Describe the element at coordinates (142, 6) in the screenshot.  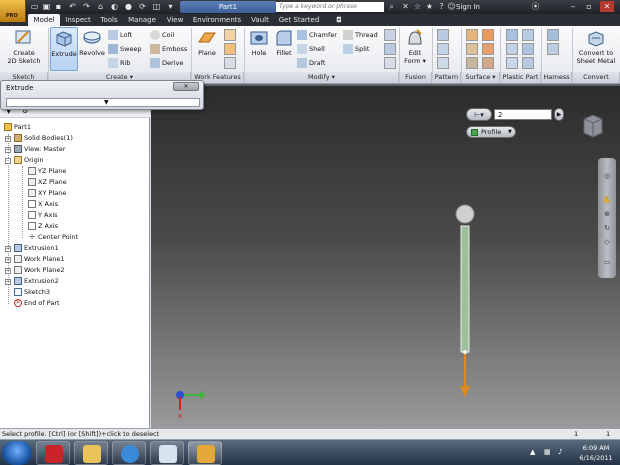
I see `update-icon: ⟳` at that location.